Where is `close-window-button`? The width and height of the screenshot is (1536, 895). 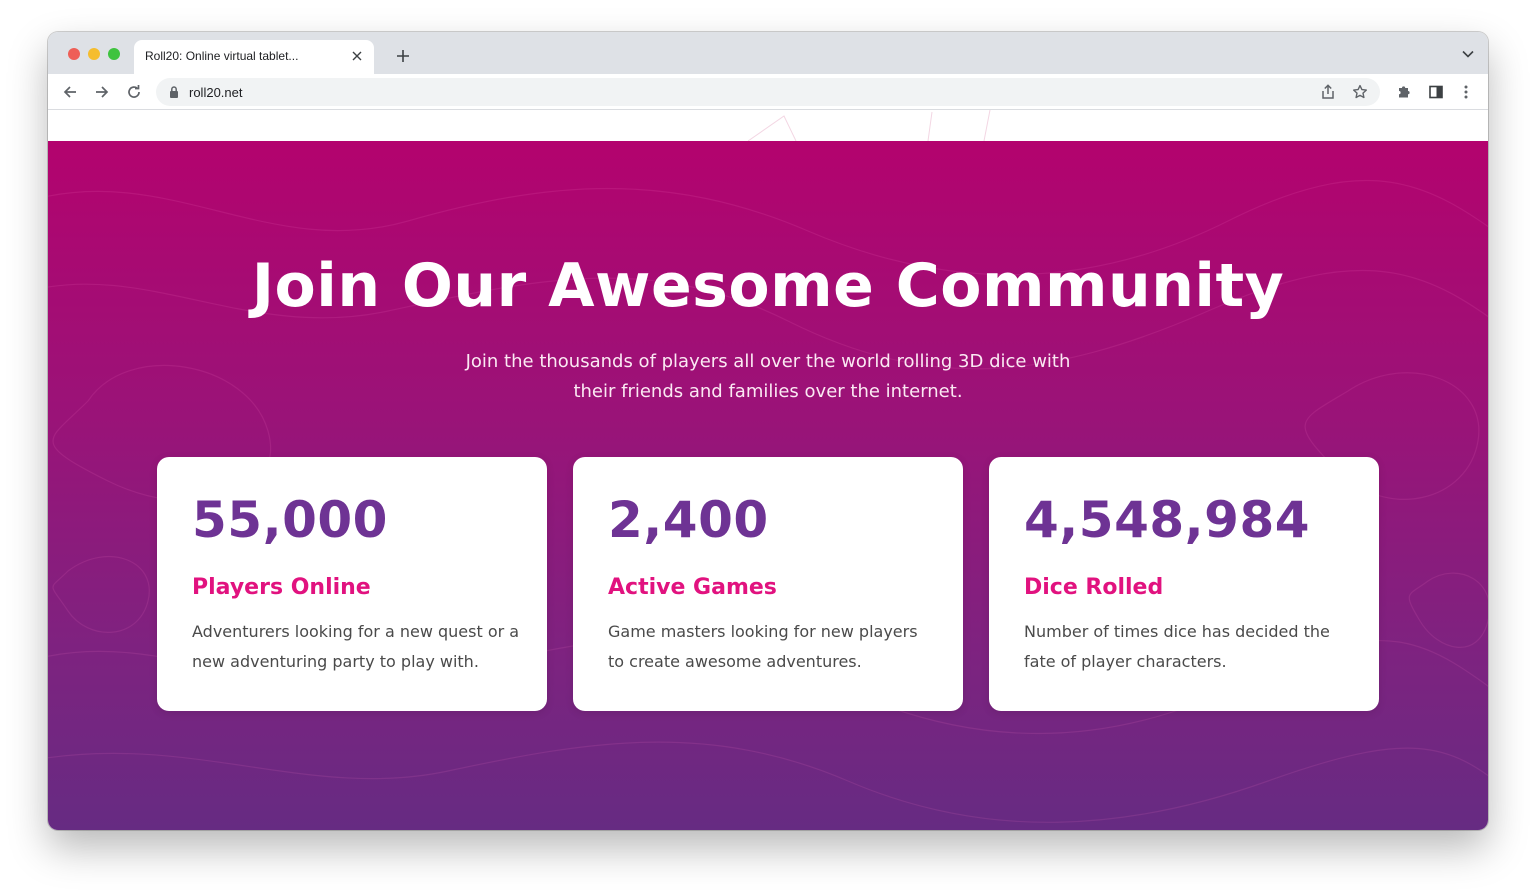 close-window-button is located at coordinates (74, 54).